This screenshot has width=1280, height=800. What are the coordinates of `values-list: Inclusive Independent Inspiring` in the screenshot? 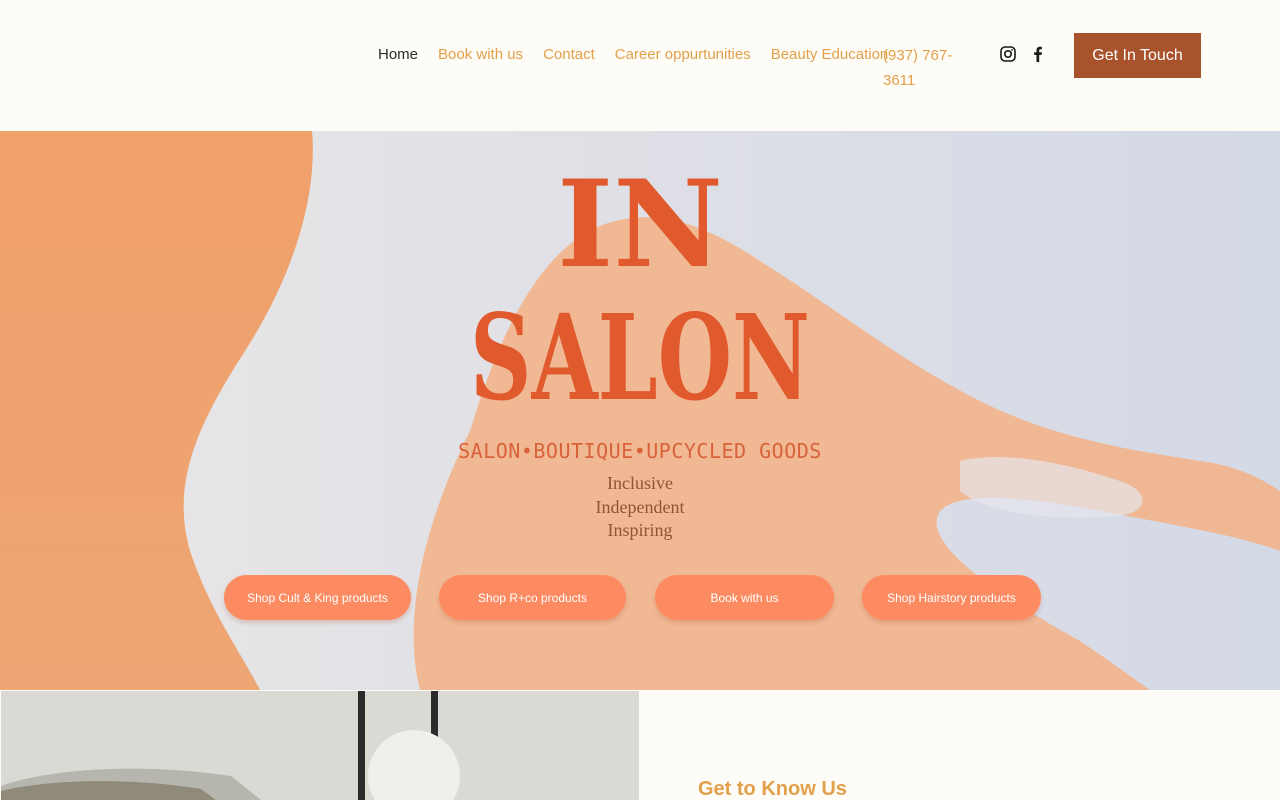 It's located at (640, 507).